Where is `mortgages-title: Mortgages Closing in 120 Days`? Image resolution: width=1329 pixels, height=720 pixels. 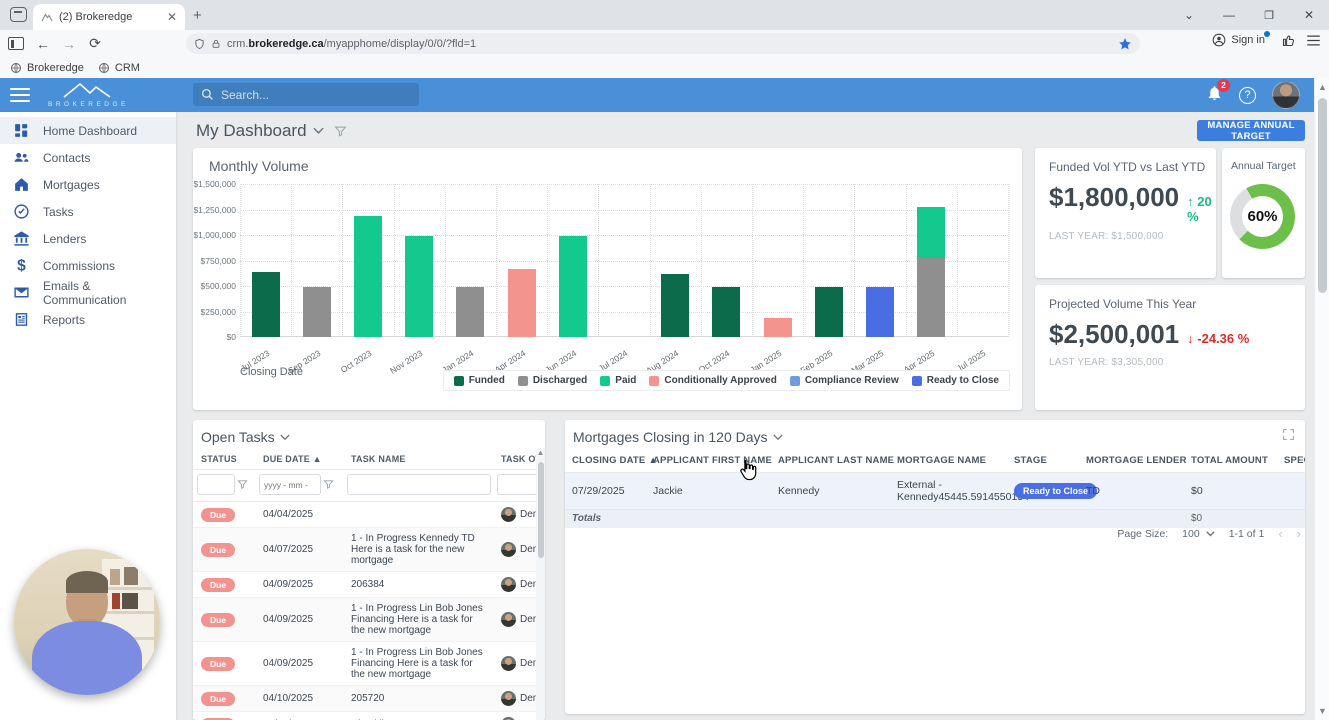 mortgages-title: Mortgages Closing in 120 Days is located at coordinates (935, 435).